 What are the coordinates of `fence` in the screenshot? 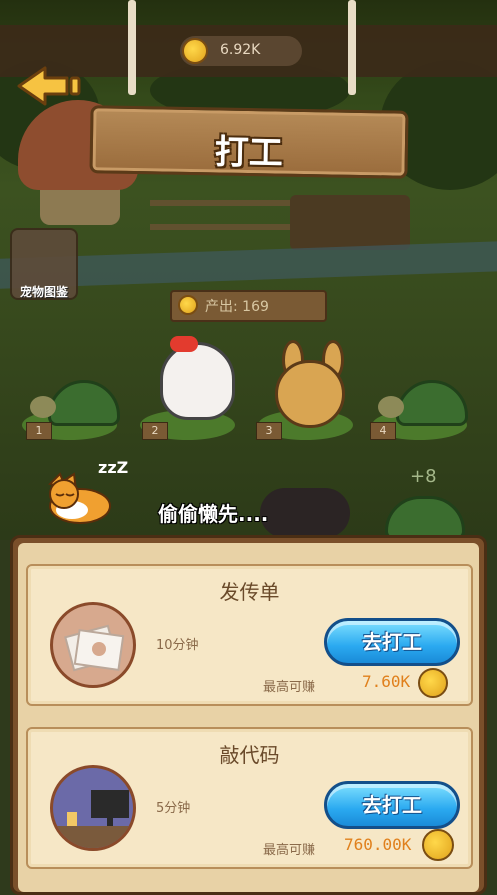 It's located at (225, 215).